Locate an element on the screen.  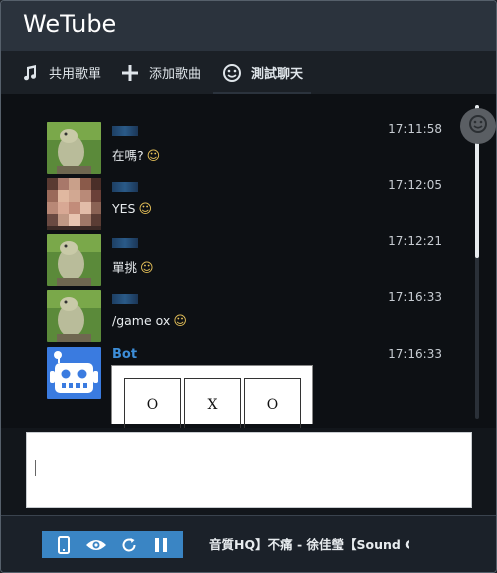
pixelated-avatar is located at coordinates (74, 204).